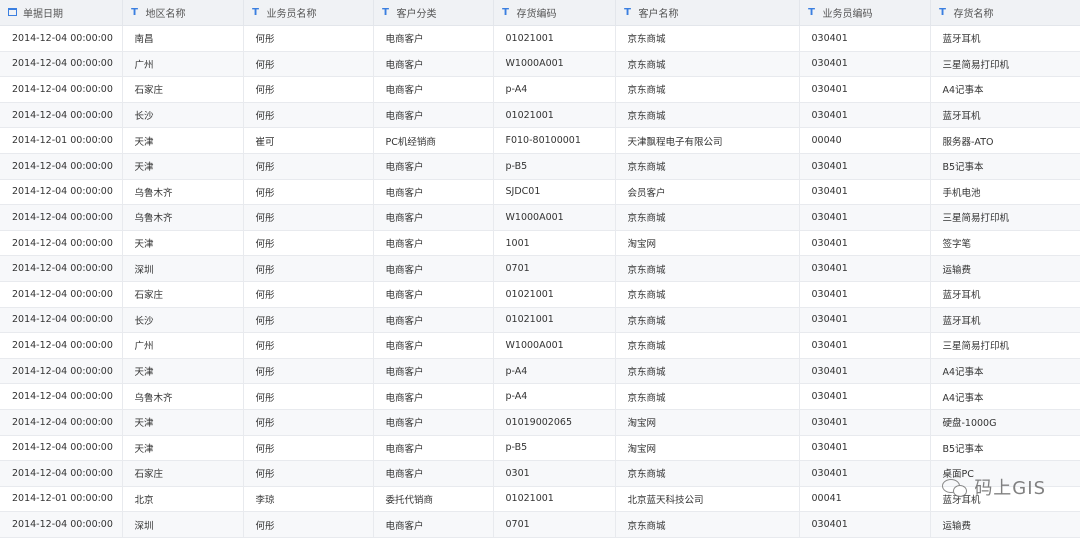 This screenshot has width=1080, height=538. I want to click on table-cell: 2014-12-01 00:00:00, so click(61, 140).